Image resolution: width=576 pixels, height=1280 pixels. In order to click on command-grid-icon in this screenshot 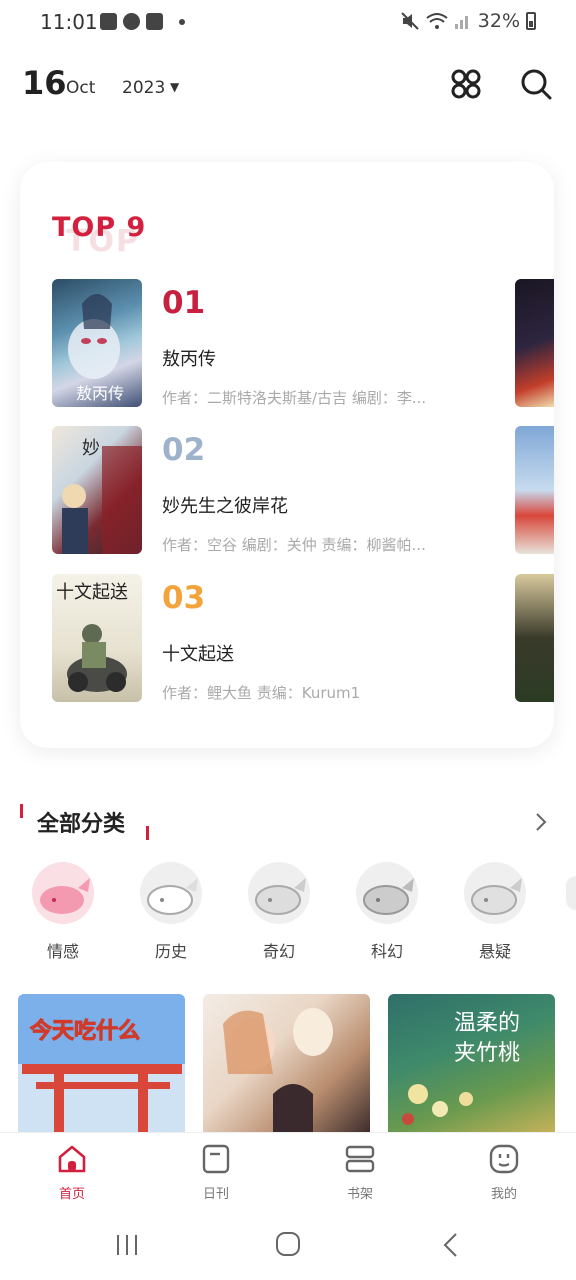, I will do `click(466, 84)`.